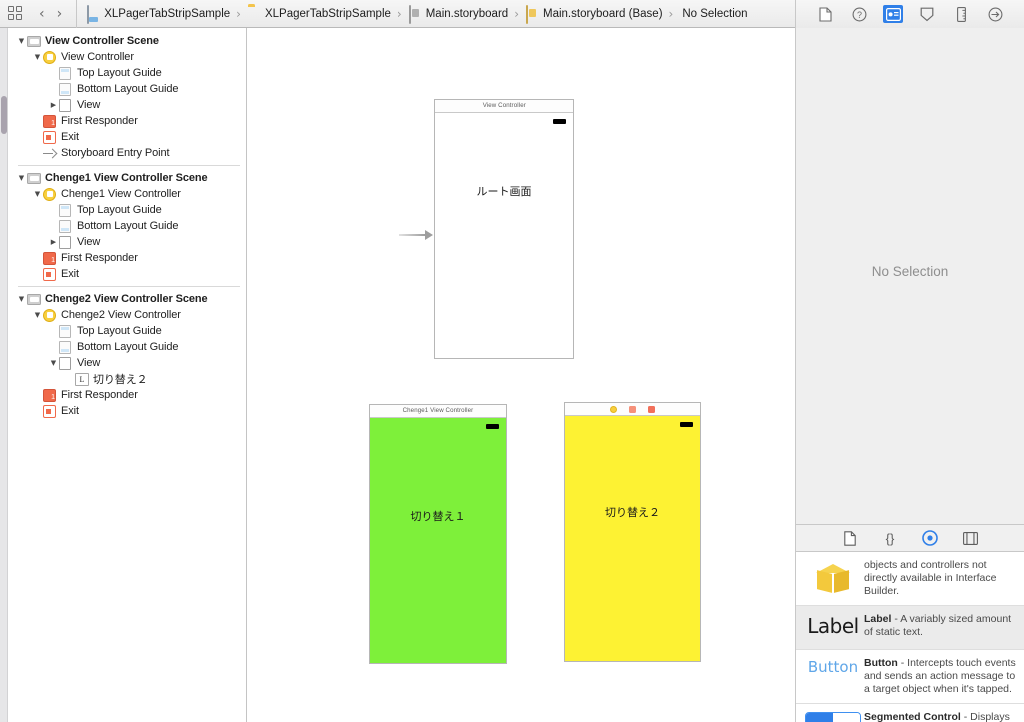  I want to click on outline-row: L 切り替え２, so click(127, 379).